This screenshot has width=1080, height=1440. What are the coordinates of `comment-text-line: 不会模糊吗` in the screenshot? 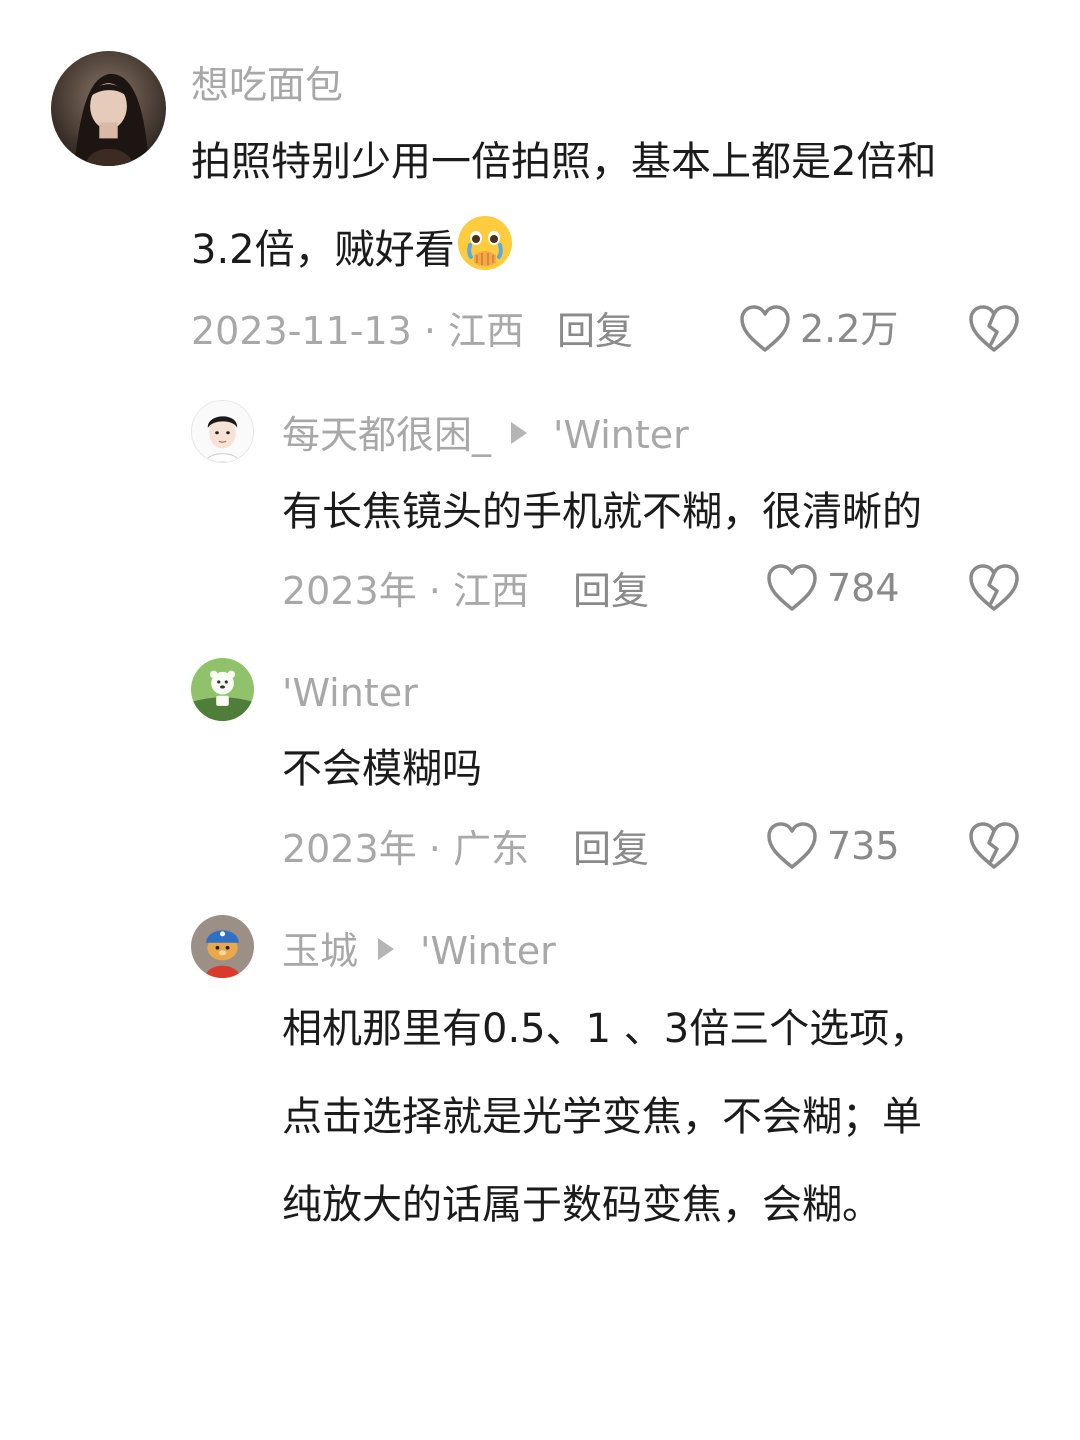 It's located at (382, 769).